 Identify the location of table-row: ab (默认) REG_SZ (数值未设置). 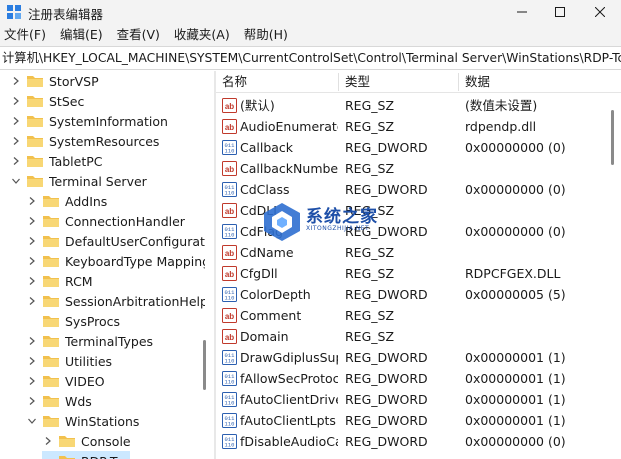
(418, 105).